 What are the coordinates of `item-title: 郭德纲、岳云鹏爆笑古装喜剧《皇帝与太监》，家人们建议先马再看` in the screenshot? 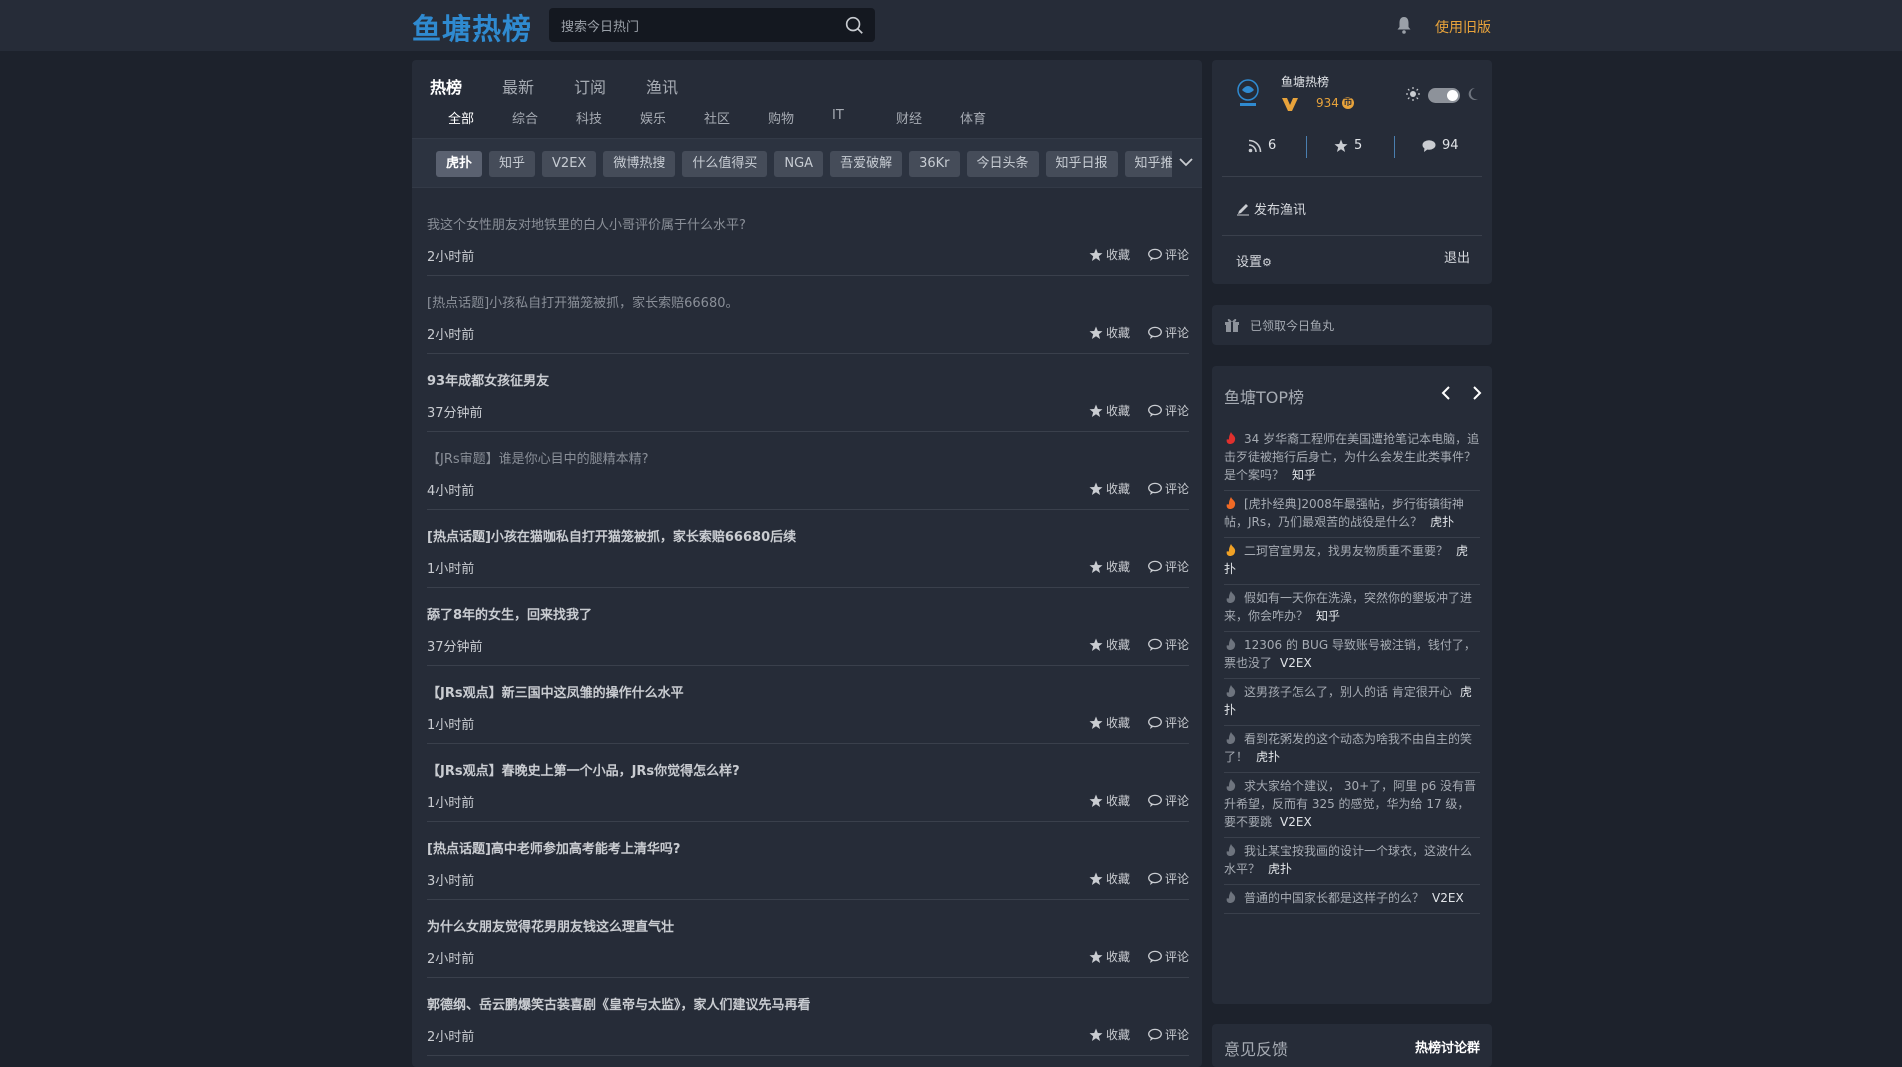 It's located at (619, 1003).